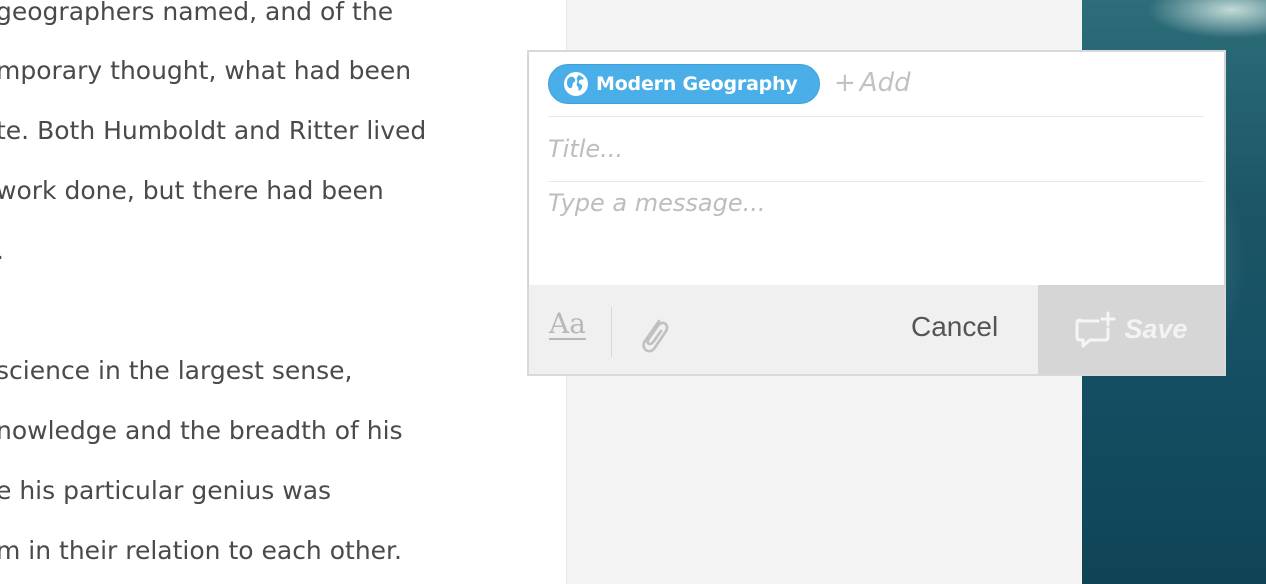 The width and height of the screenshot is (1266, 584). Describe the element at coordinates (201, 550) in the screenshot. I see `paragraph-line: m in their relation to each other.` at that location.